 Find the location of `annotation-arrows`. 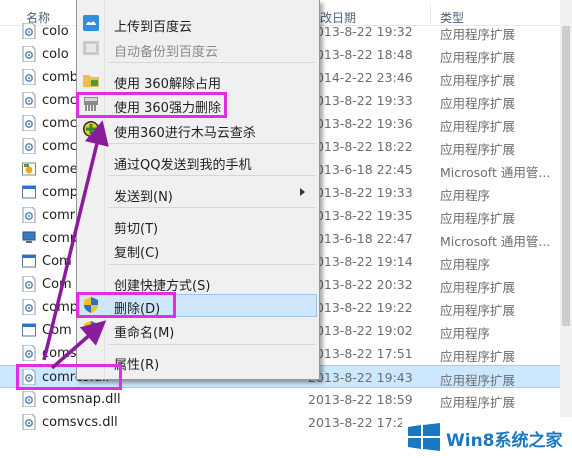

annotation-arrows is located at coordinates (75, 245).